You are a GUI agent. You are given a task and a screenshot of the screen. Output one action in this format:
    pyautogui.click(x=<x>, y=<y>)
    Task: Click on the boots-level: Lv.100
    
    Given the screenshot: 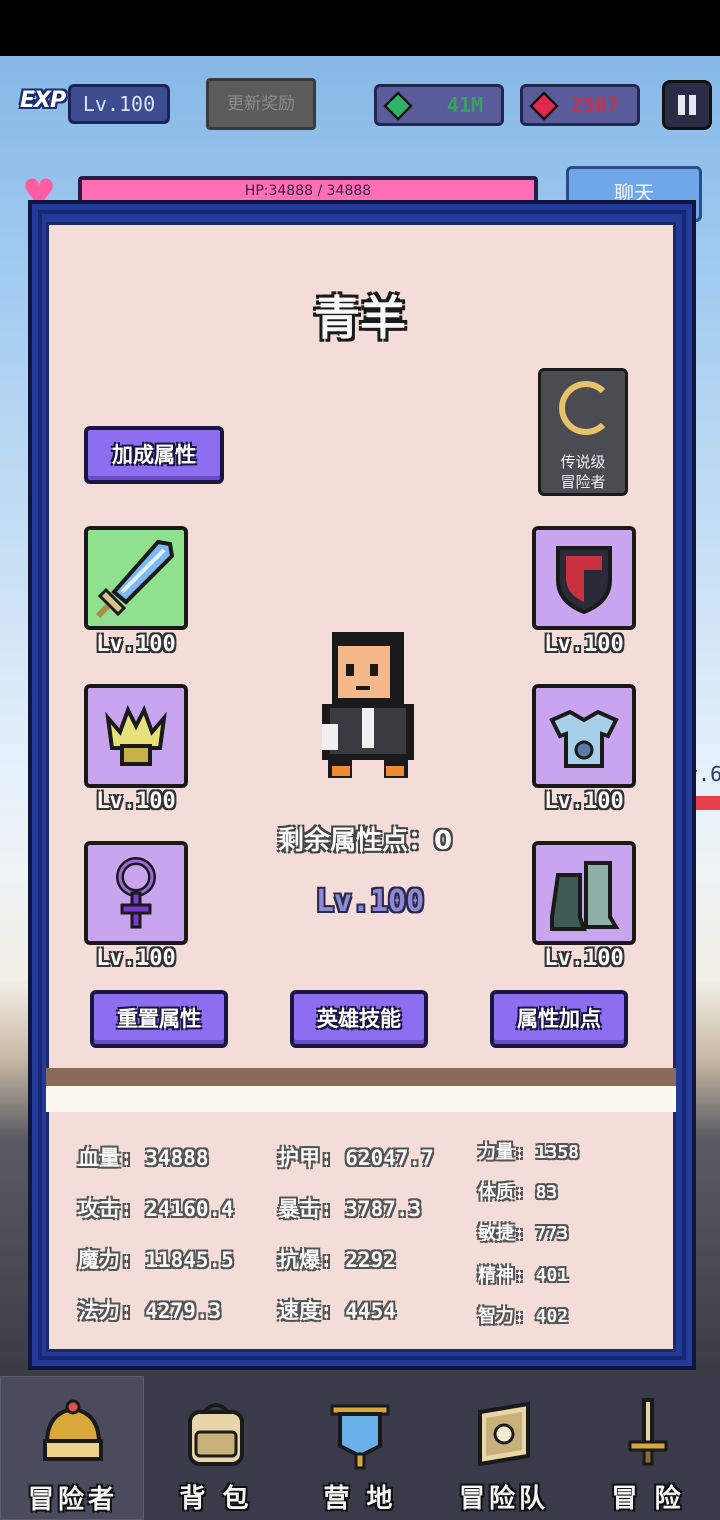 What is the action you would take?
    pyautogui.click(x=584, y=958)
    